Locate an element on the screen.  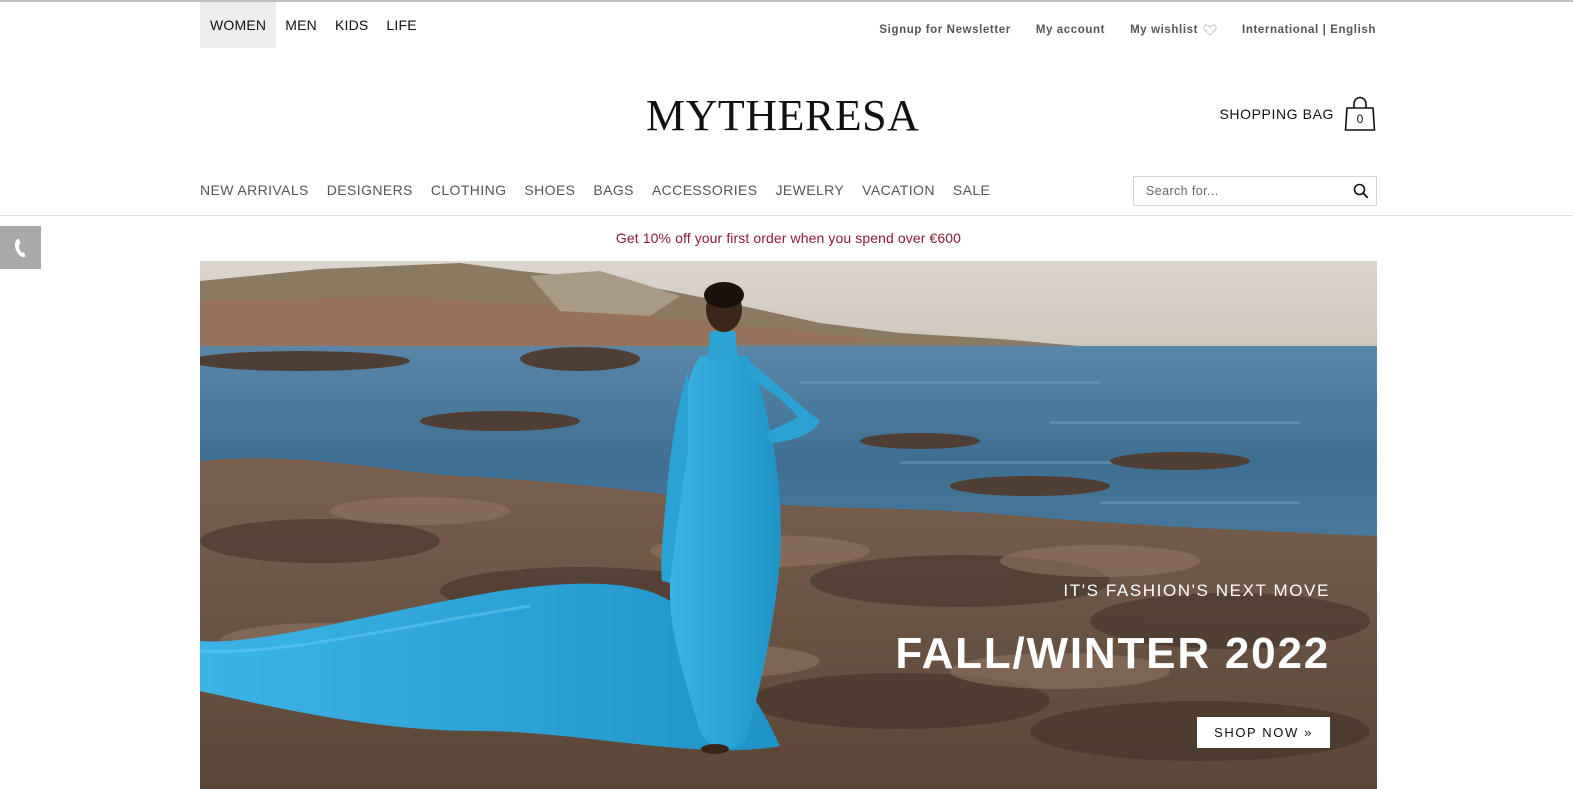
account-label: My account is located at coordinates (1070, 30).